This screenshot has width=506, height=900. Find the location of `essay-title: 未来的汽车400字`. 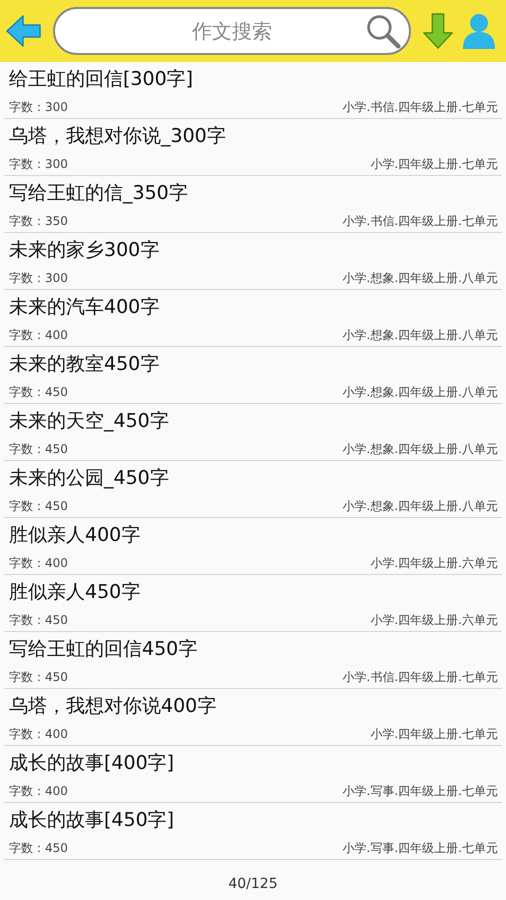

essay-title: 未来的汽车400字 is located at coordinates (253, 305).